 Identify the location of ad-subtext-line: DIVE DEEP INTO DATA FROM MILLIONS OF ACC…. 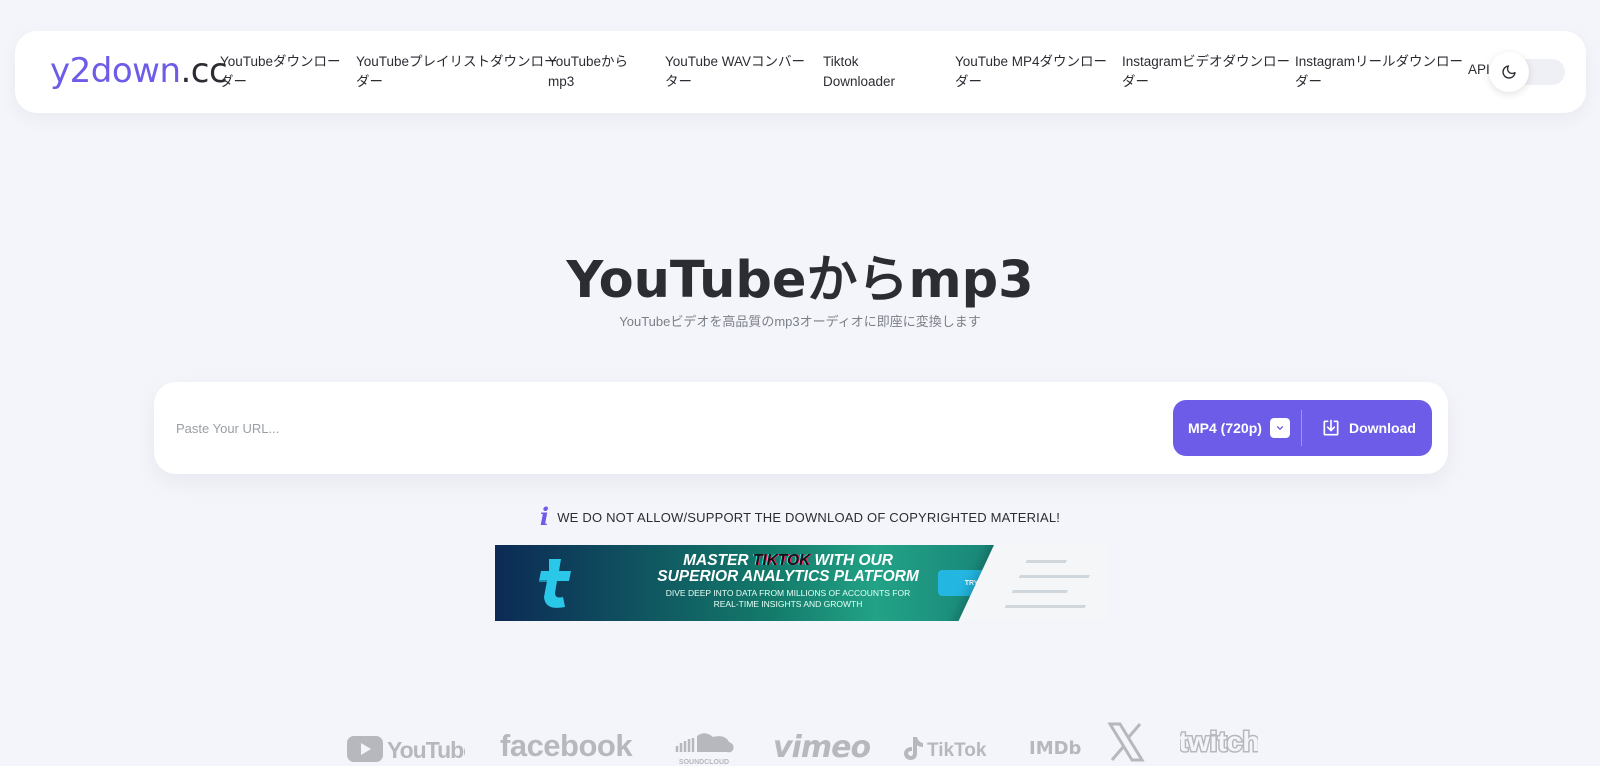
(788, 593).